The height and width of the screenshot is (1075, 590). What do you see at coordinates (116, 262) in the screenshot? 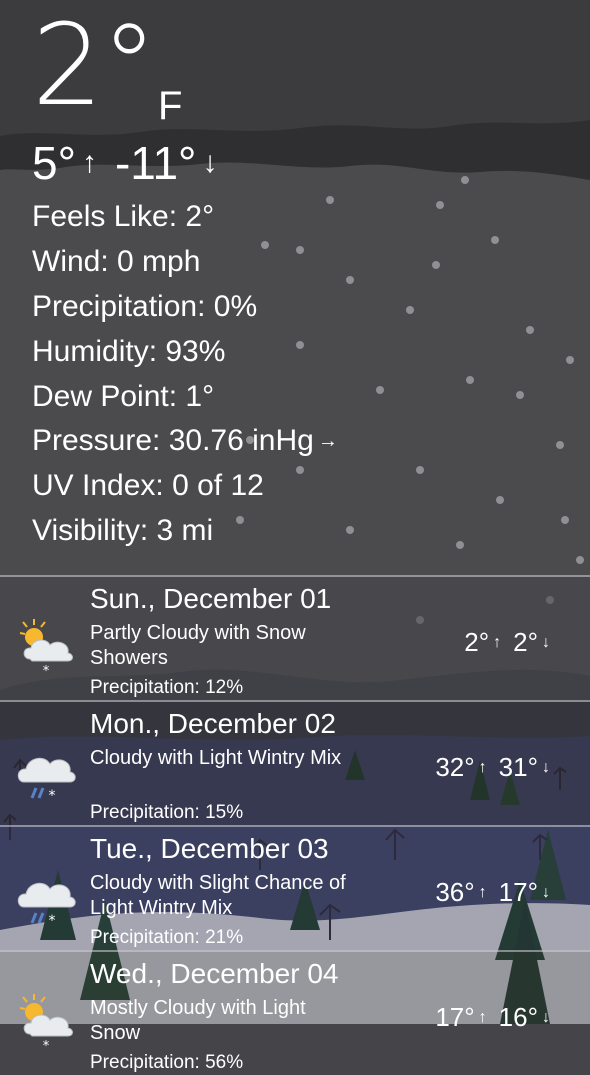
I see `wind: Wind: 0 mph` at bounding box center [116, 262].